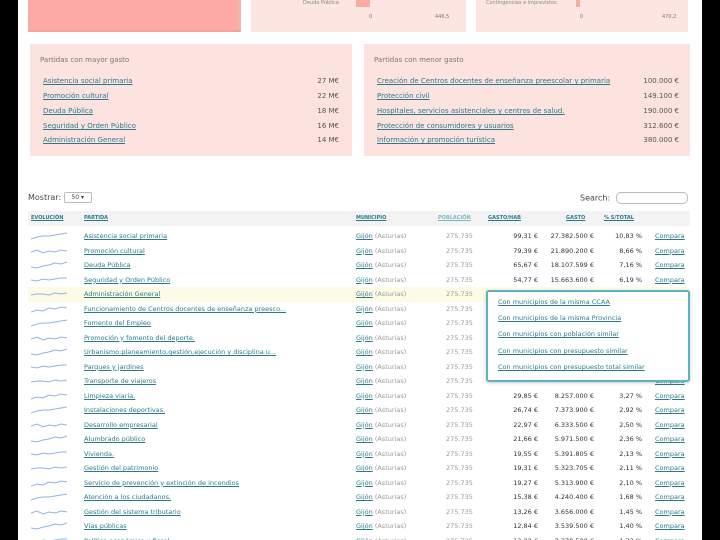  I want to click on row-partida: Limpieza viaria., so click(109, 396).